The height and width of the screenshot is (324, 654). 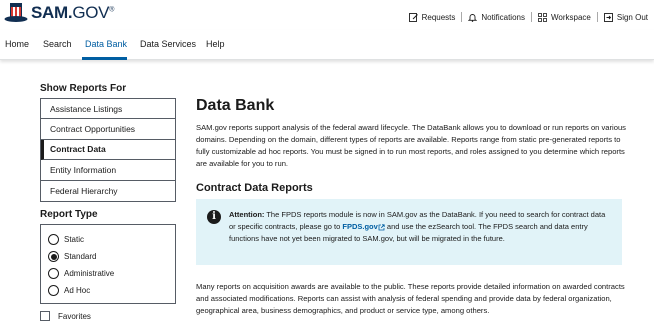 I want to click on radio-administrative, so click(x=53, y=273).